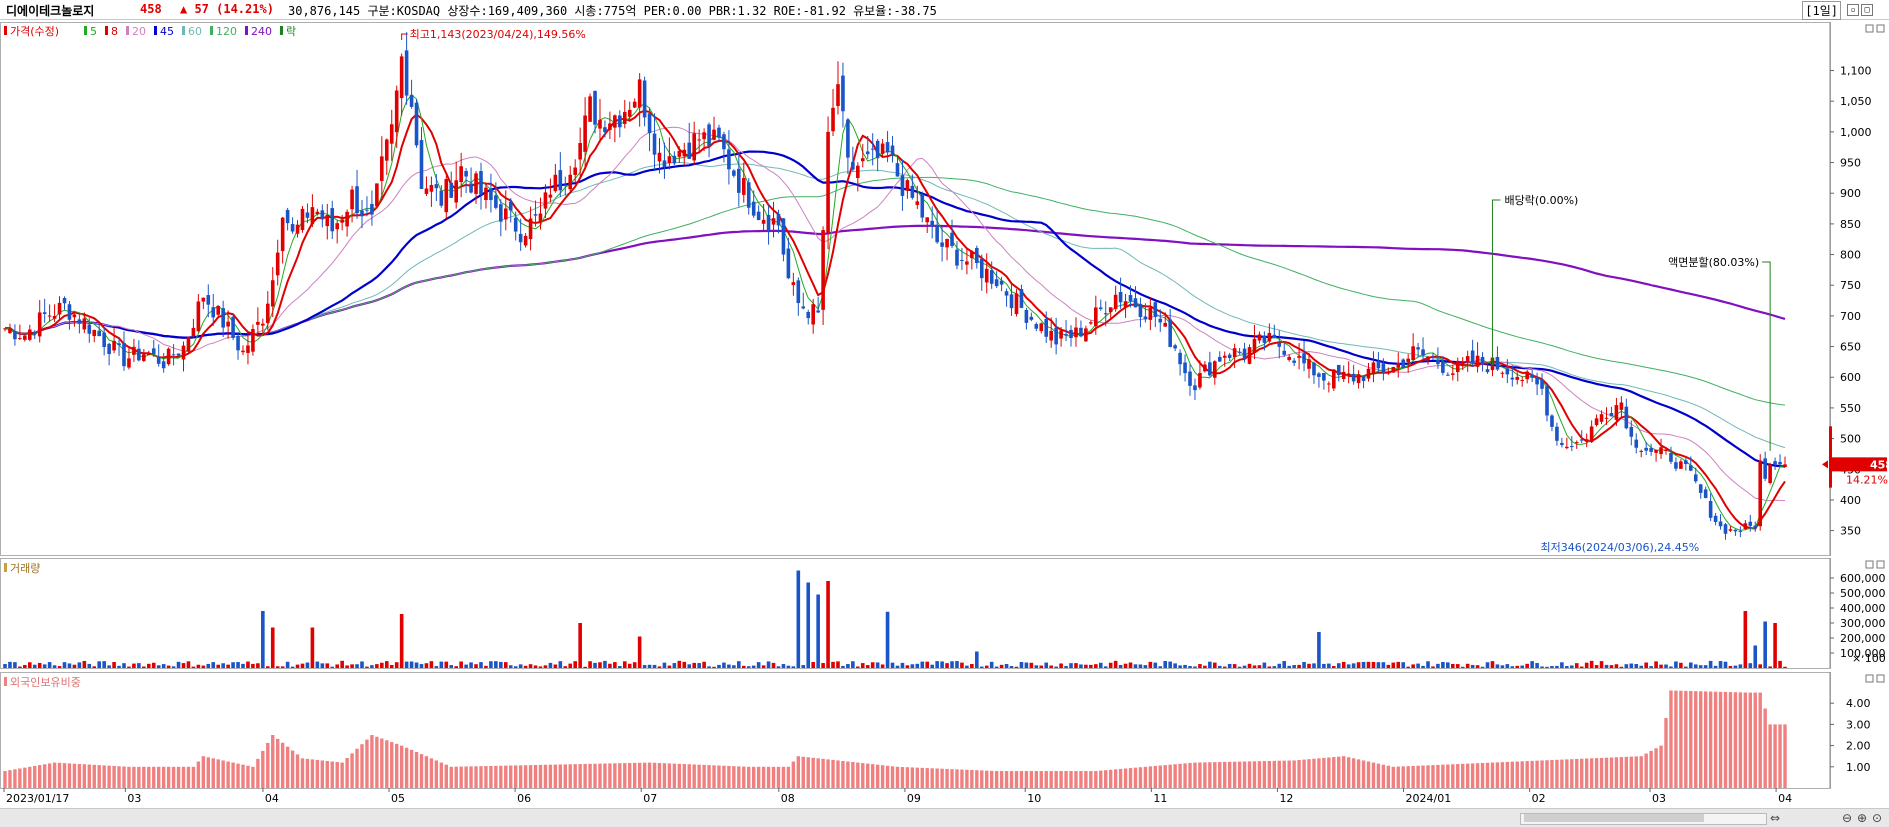  I want to click on x-tick-label: 03, so click(1659, 798).